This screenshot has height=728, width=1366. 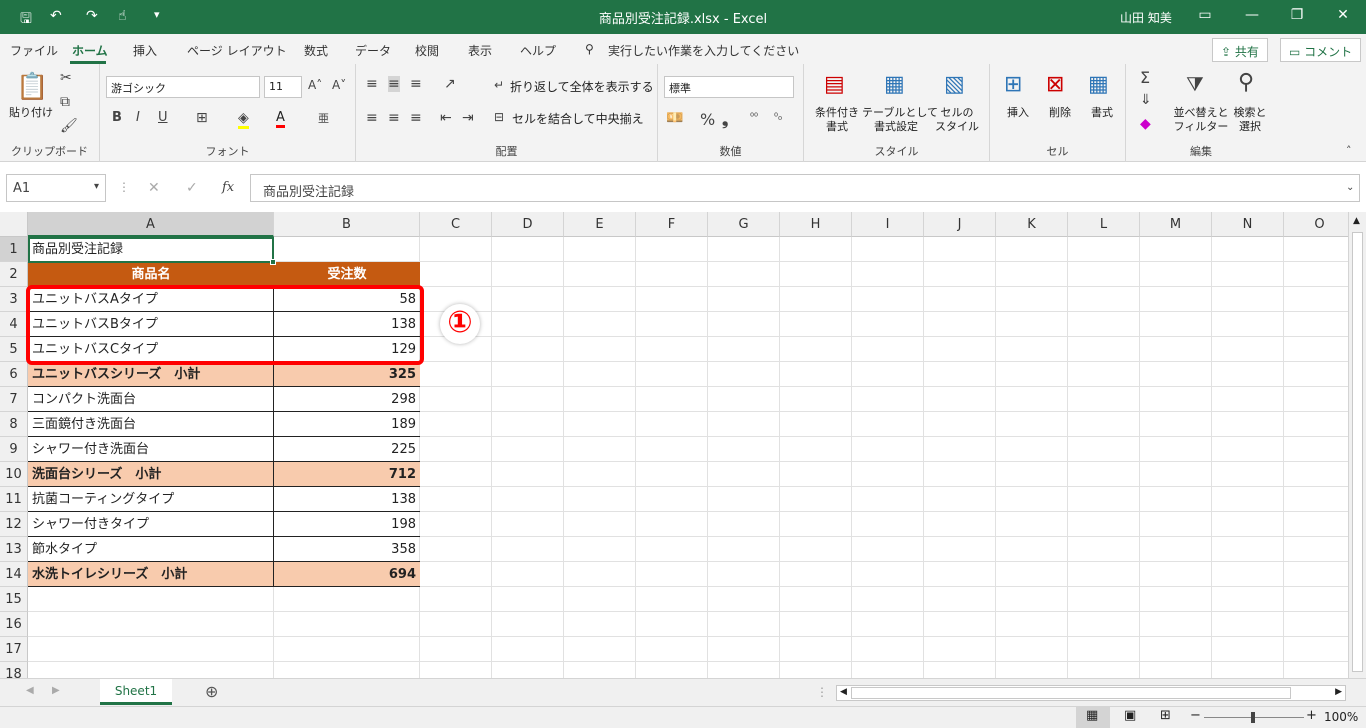 What do you see at coordinates (32, 87) in the screenshot?
I see `paste-icon: 📋` at bounding box center [32, 87].